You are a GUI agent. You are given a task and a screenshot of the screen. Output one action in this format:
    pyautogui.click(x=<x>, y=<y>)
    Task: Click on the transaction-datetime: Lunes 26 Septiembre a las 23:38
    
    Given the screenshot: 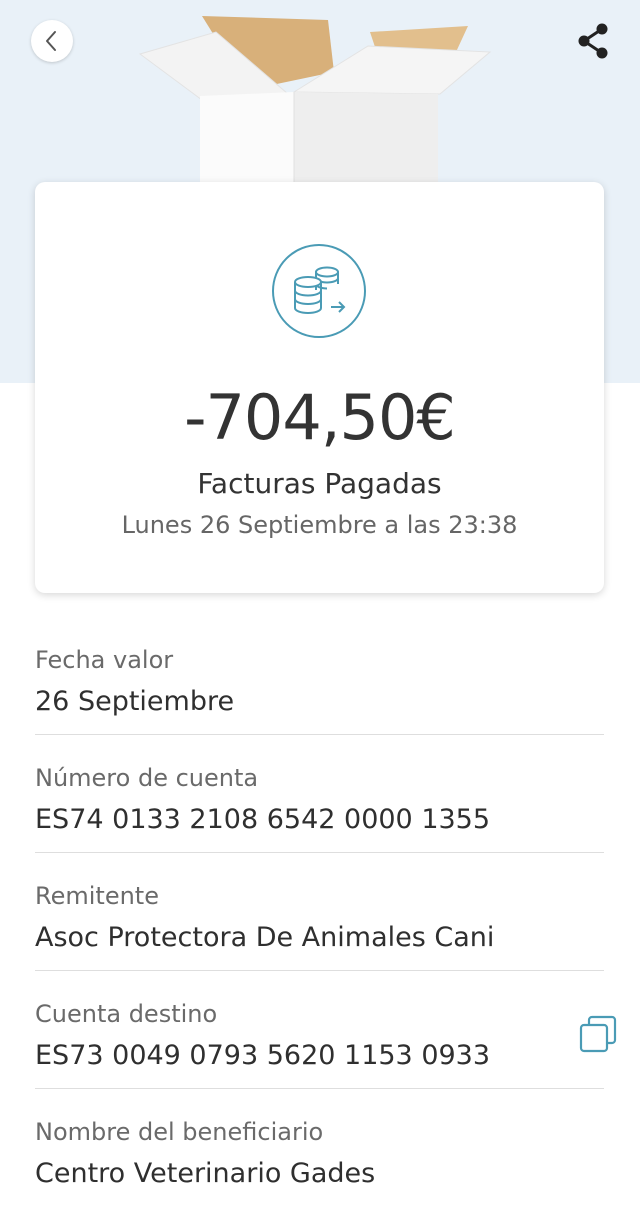 What is the action you would take?
    pyautogui.click(x=319, y=525)
    